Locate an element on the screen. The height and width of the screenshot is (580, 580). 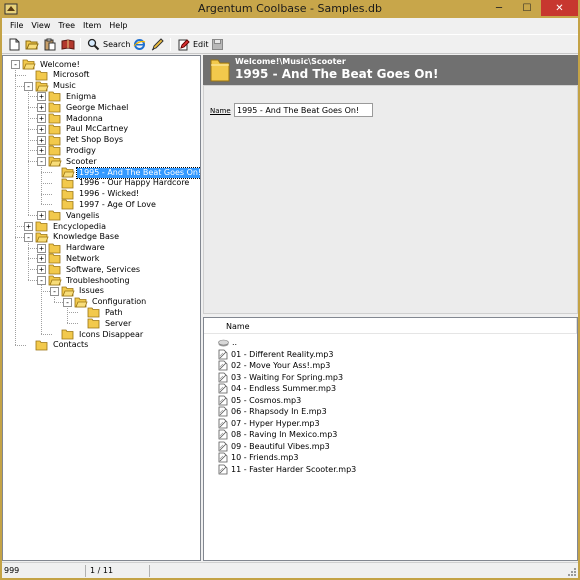
menu-tree: Tree is located at coordinates (66, 26).